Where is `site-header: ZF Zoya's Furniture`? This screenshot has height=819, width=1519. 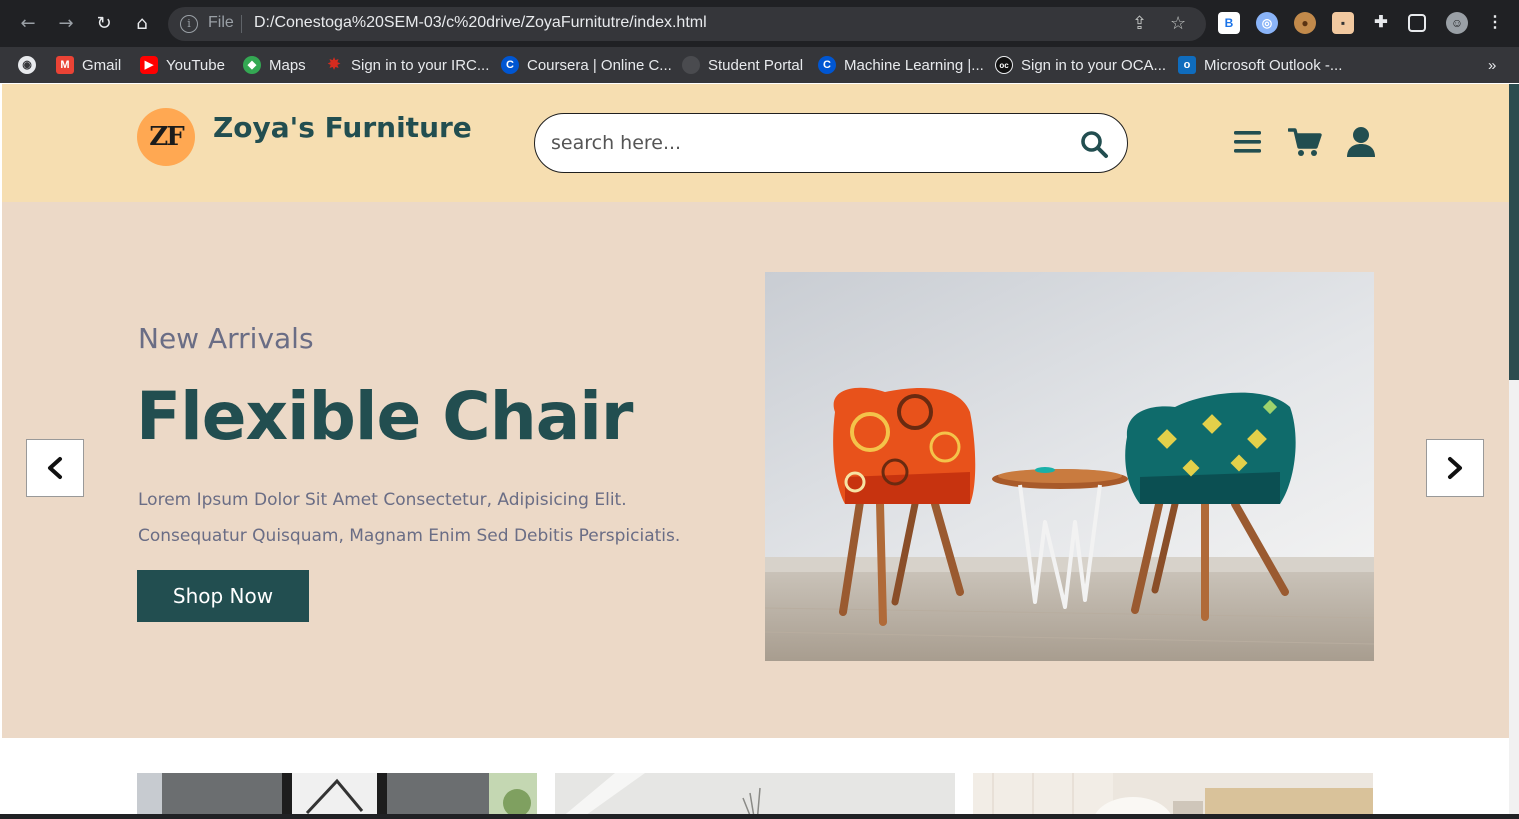 site-header: ZF Zoya's Furniture is located at coordinates (755, 143).